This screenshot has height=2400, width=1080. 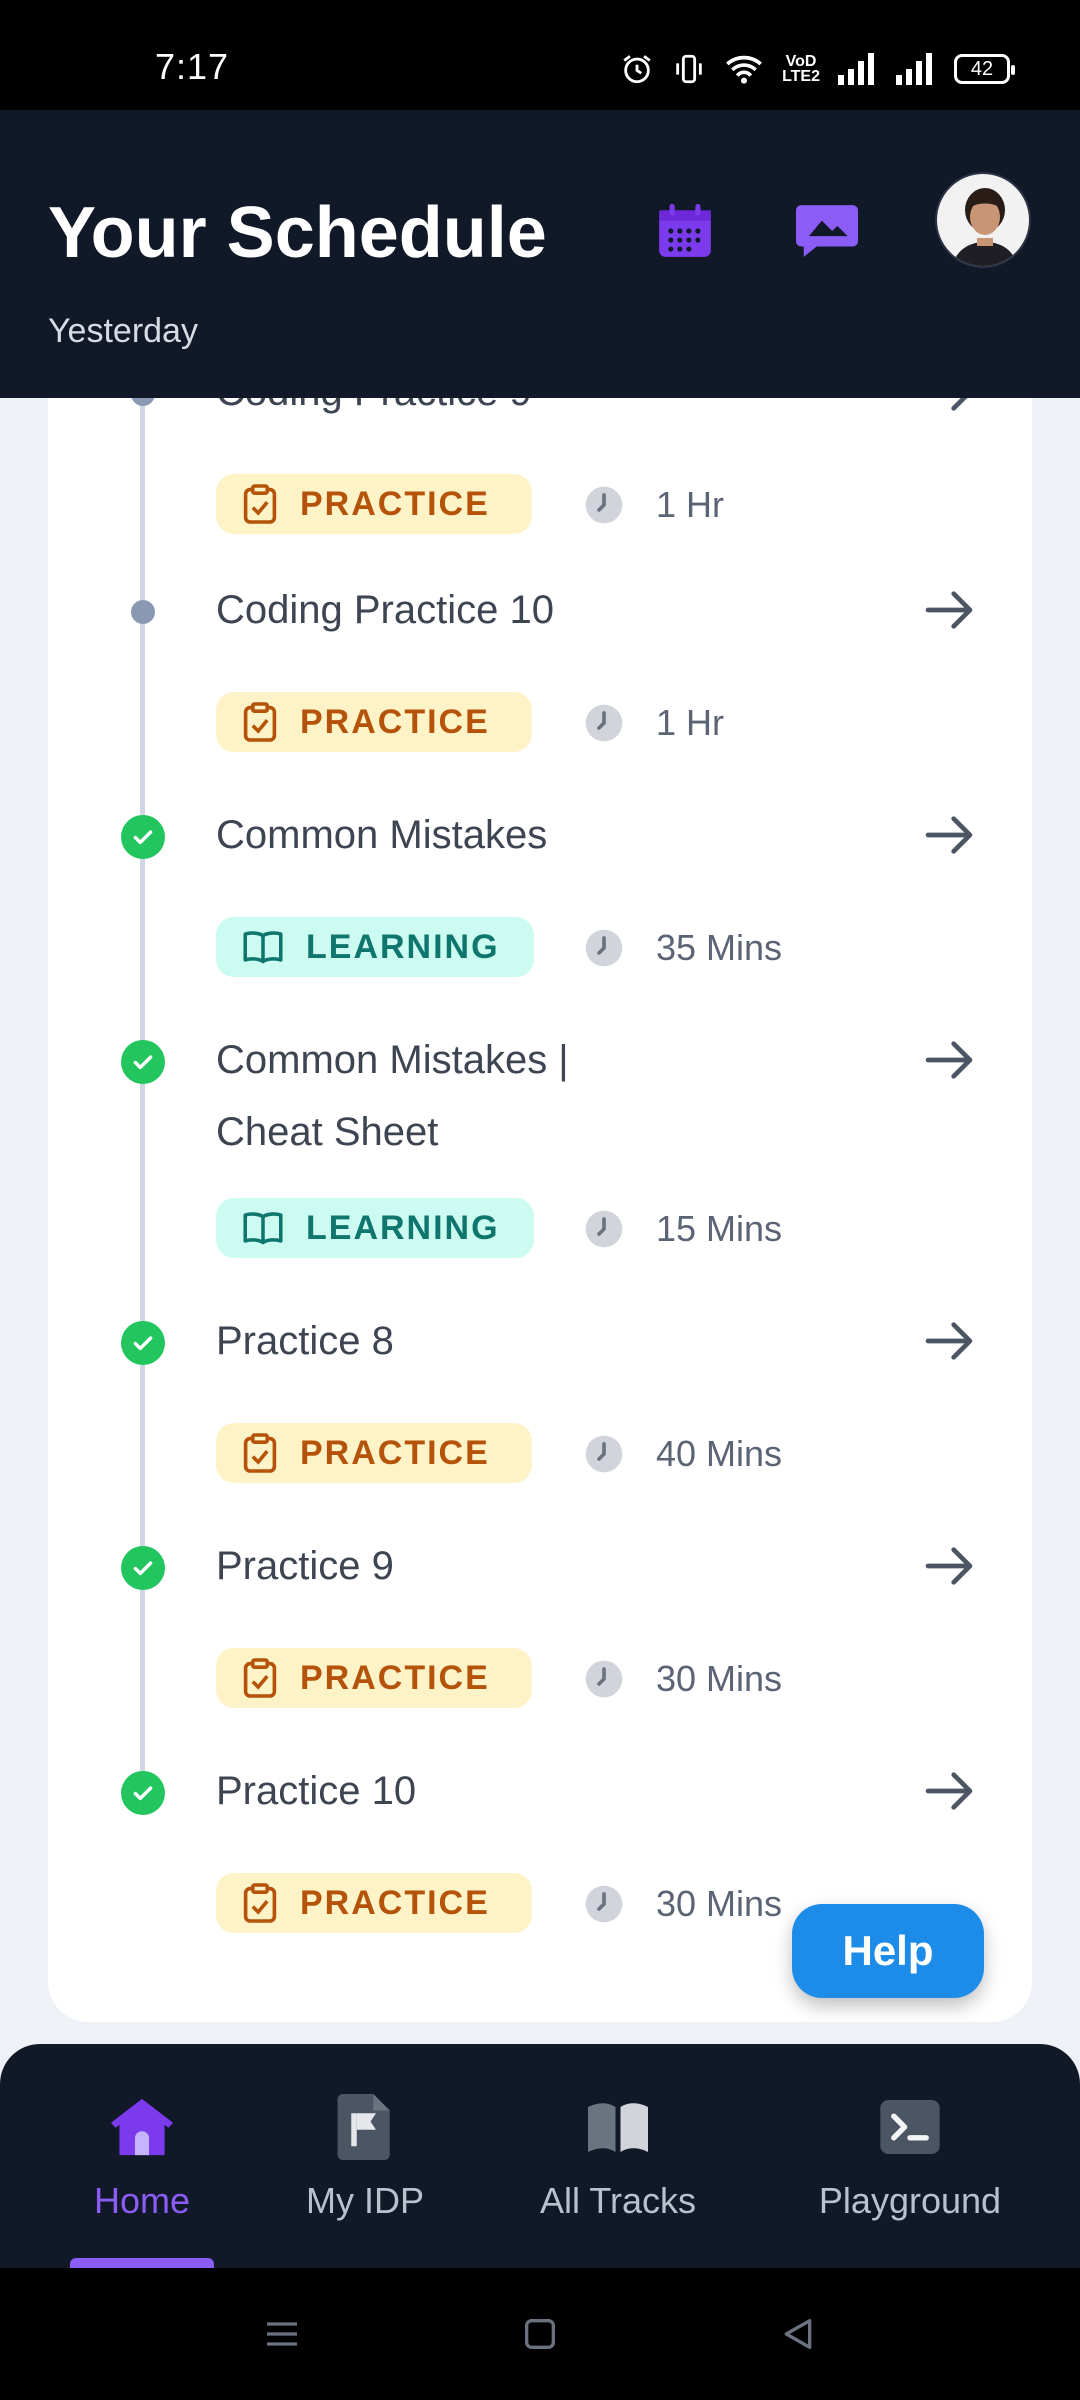 I want to click on avatar, so click(x=983, y=220).